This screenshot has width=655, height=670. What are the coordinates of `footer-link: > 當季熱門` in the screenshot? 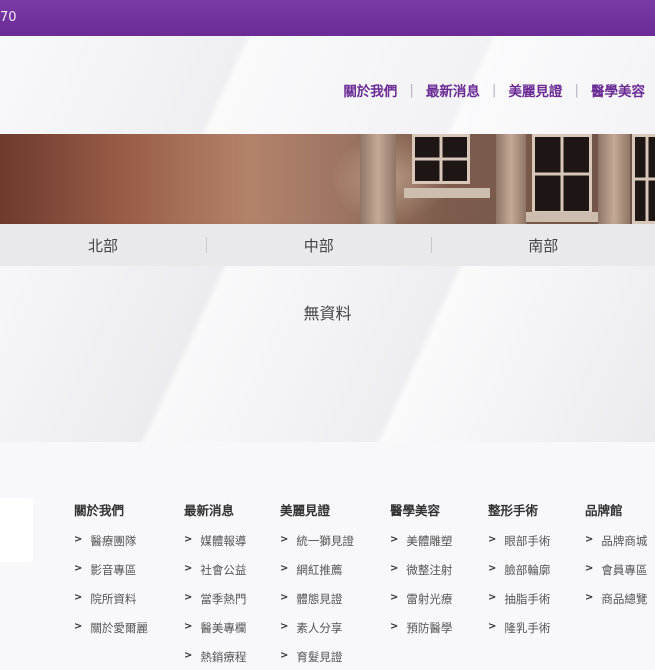 It's located at (215, 605).